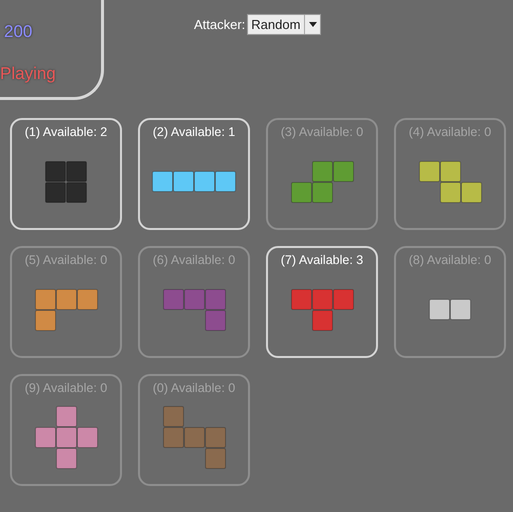 This screenshot has height=512, width=513. What do you see at coordinates (194, 302) in the screenshot?
I see `piece-card: (6) Available: 0` at bounding box center [194, 302].